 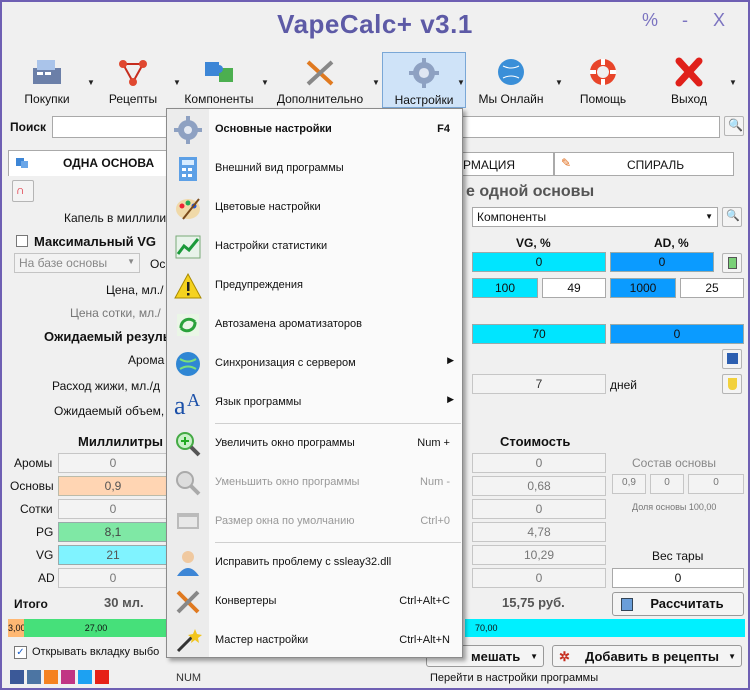 What do you see at coordinates (338, 423) in the screenshot?
I see `menu-separator` at bounding box center [338, 423].